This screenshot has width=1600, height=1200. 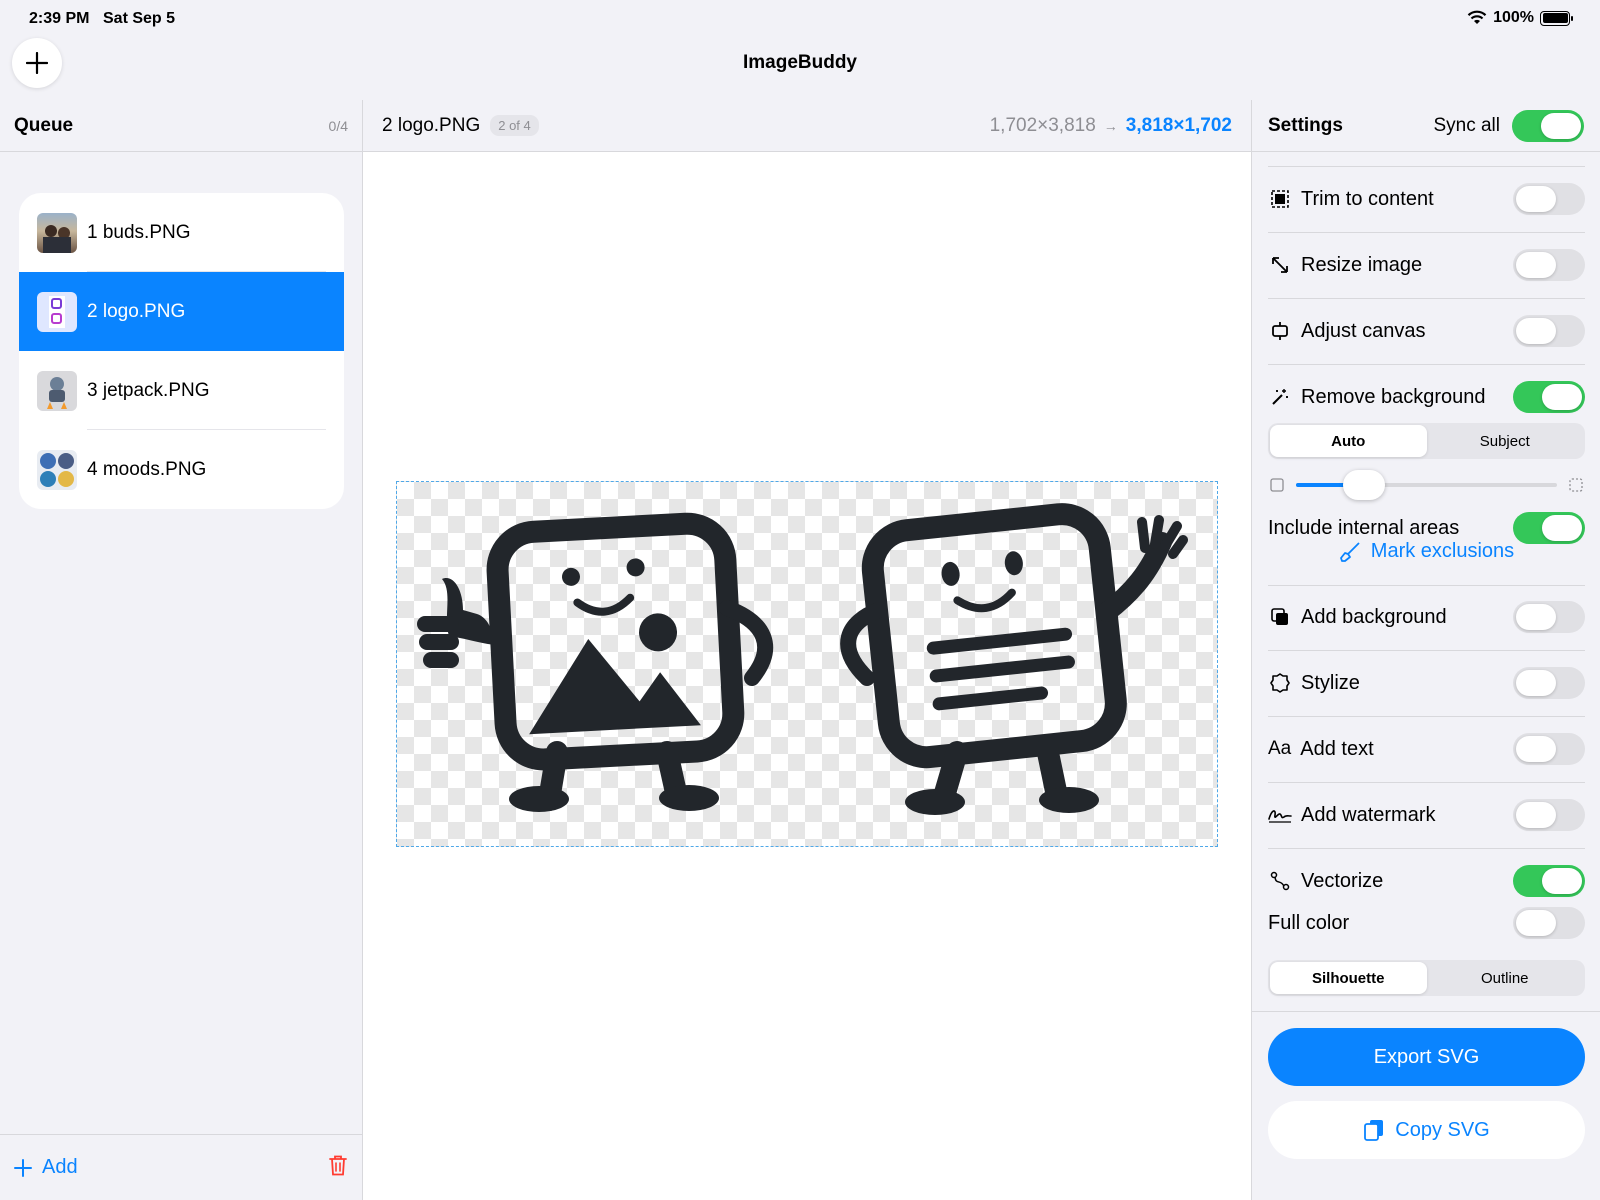 I want to click on trim-label: Trim to content, so click(x=1367, y=198).